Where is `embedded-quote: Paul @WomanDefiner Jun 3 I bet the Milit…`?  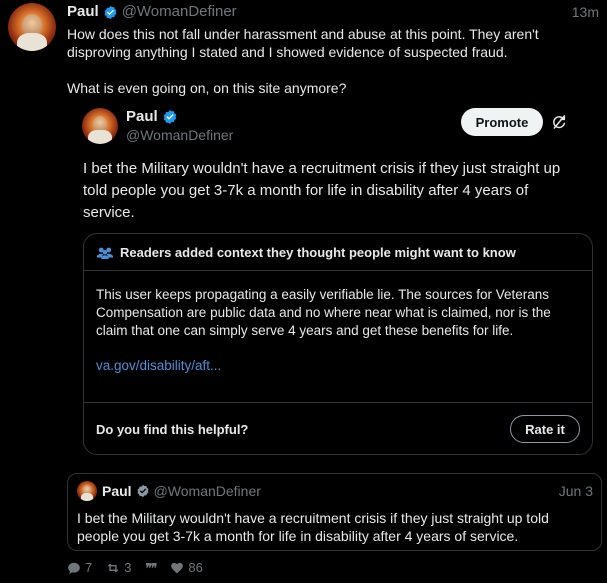
embedded-quote: Paul @WomanDefiner Jun 3 I bet the Milit… is located at coordinates (334, 512).